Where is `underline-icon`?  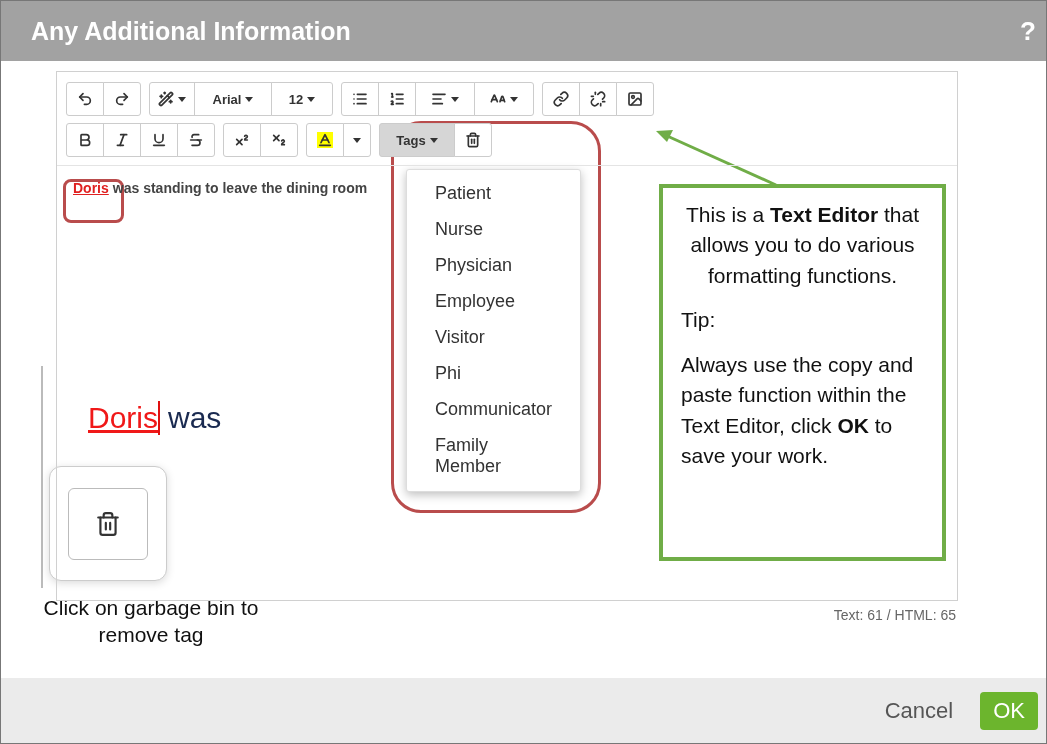
underline-icon is located at coordinates (159, 140).